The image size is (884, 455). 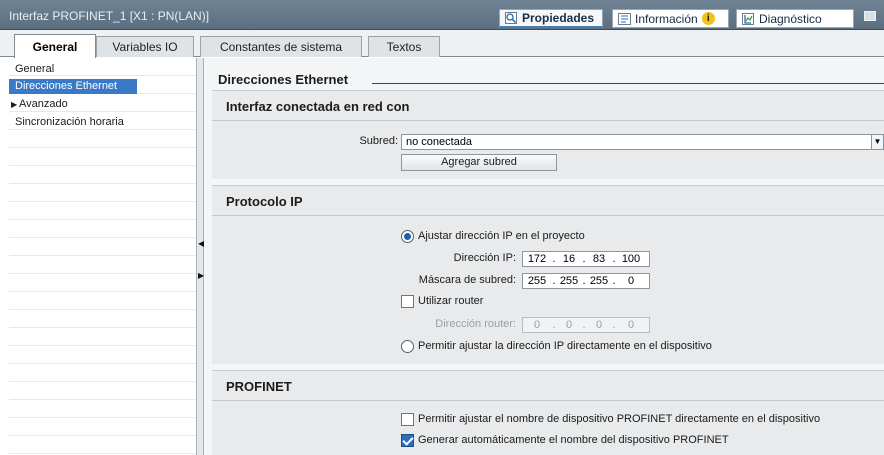 What do you see at coordinates (790, 18) in the screenshot?
I see `tab-diagnostics-label: Diagnóstico` at bounding box center [790, 18].